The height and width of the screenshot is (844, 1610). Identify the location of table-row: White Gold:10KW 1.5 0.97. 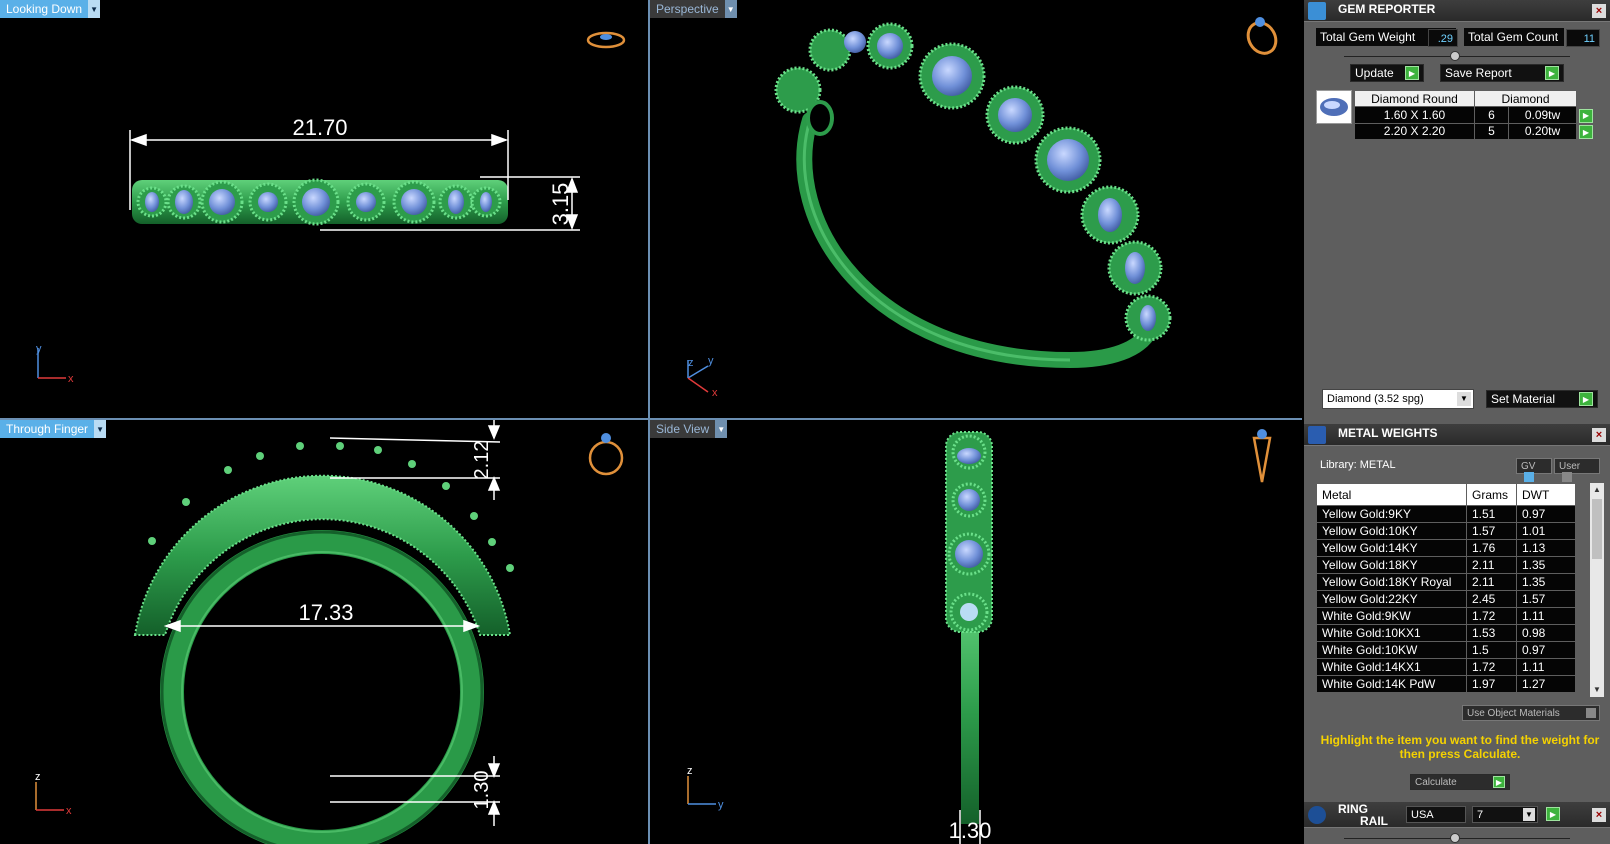
(1446, 650).